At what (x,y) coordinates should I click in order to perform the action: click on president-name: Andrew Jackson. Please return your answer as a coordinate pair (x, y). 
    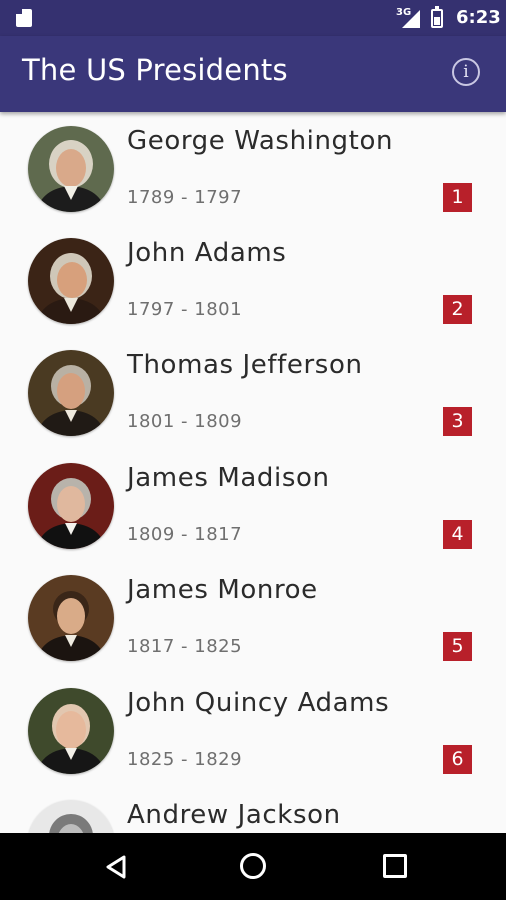
    Looking at the image, I should click on (234, 815).